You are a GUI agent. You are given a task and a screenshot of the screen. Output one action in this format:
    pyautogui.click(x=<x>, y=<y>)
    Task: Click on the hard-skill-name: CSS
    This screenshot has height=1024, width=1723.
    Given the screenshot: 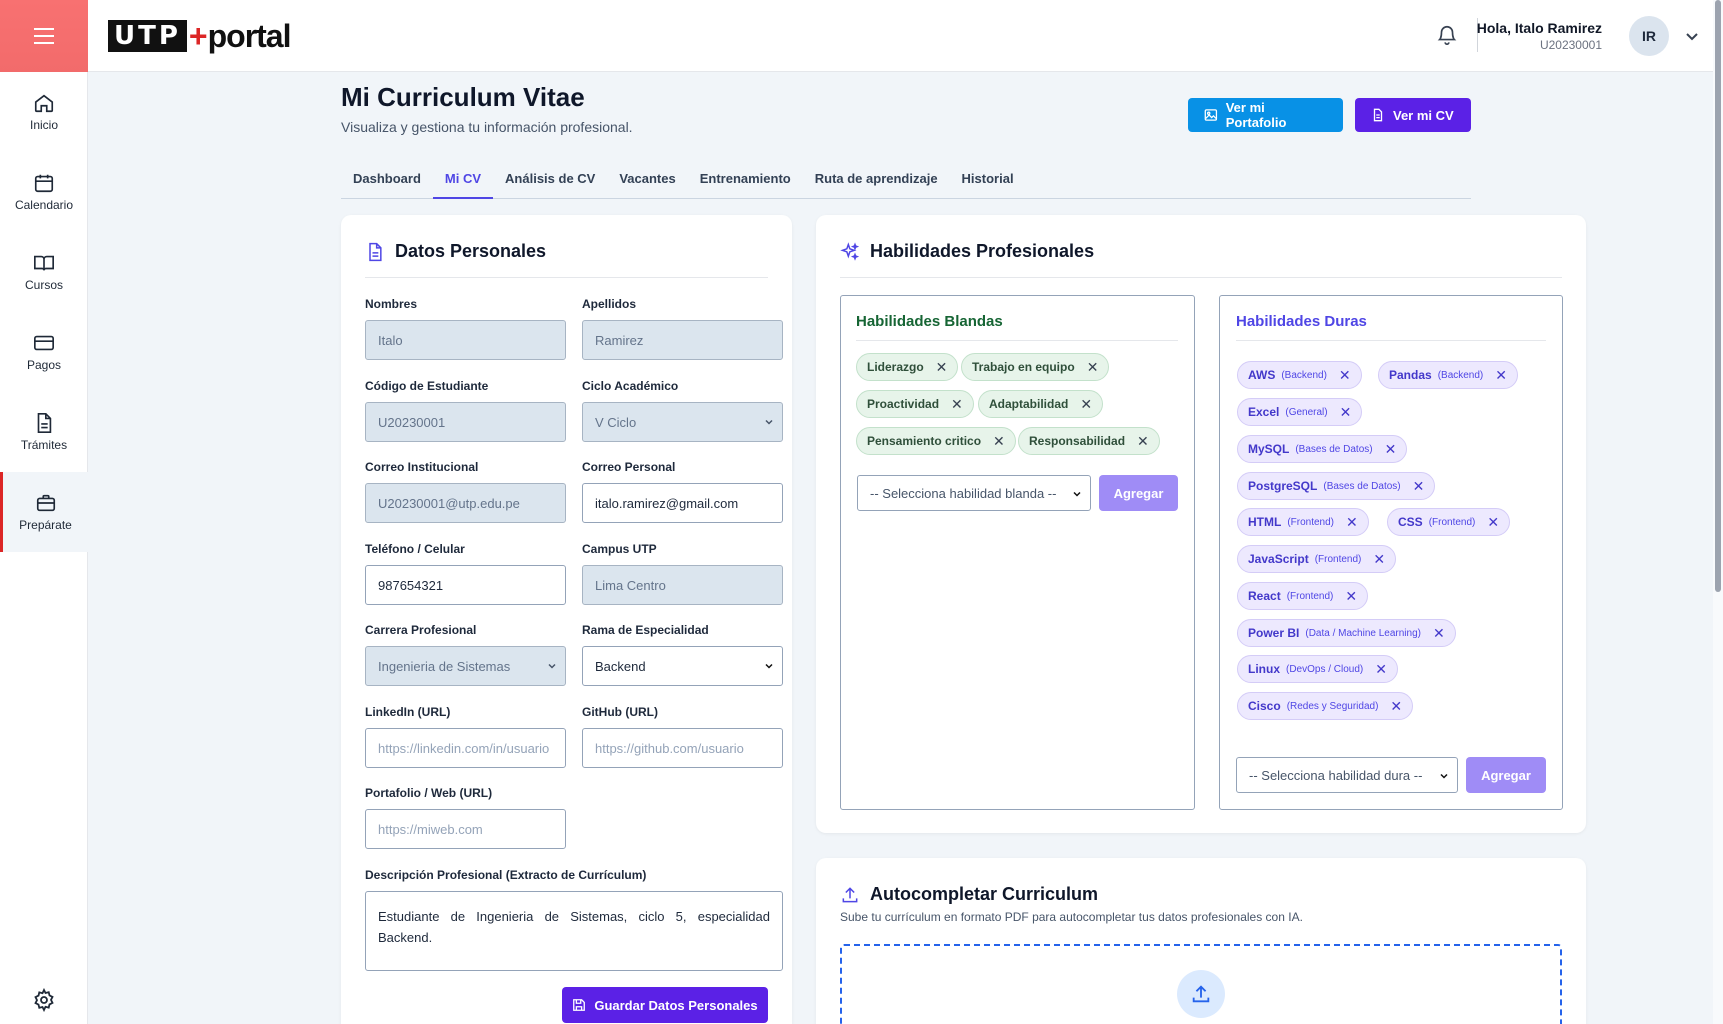 What is the action you would take?
    pyautogui.click(x=1410, y=522)
    